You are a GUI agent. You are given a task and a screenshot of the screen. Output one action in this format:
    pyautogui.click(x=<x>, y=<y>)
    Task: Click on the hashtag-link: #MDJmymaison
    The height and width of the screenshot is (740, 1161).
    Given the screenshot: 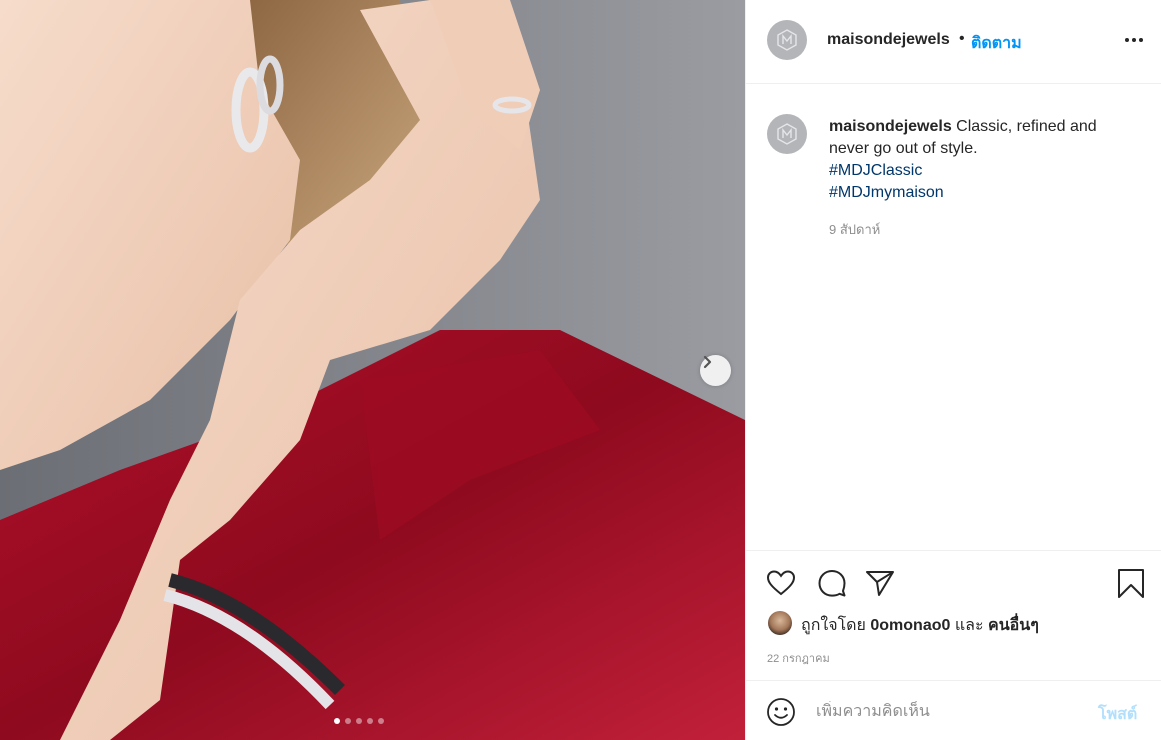 What is the action you would take?
    pyautogui.click(x=979, y=193)
    